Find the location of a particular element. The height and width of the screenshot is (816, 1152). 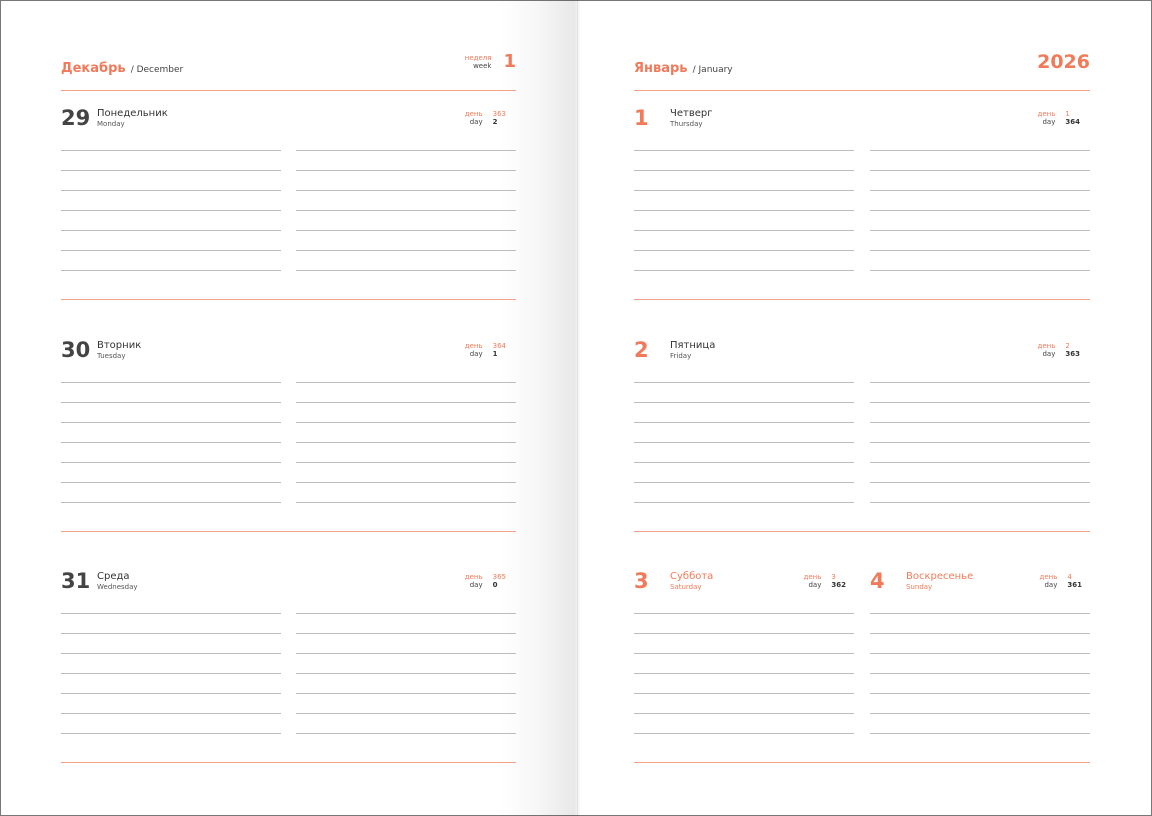

day-name: Суббота Saturday is located at coordinates (691, 581).